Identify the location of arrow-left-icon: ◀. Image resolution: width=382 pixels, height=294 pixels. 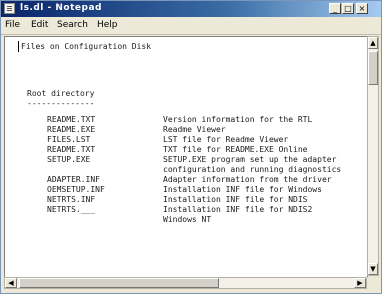
(11, 283).